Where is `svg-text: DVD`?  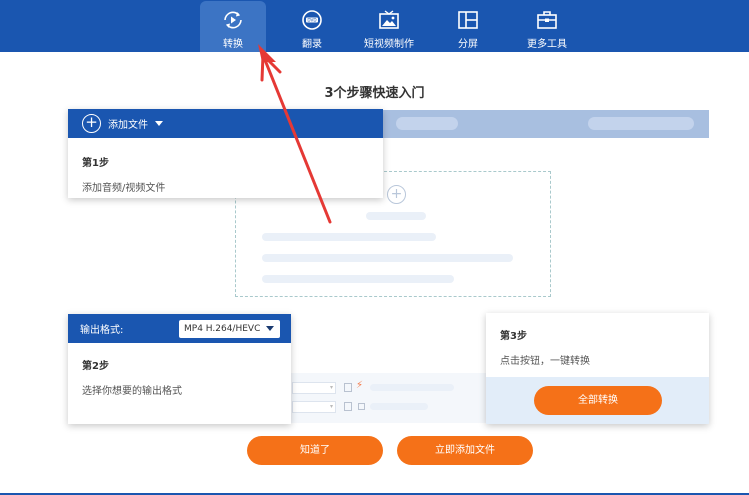
svg-text: DVD is located at coordinates (311, 20).